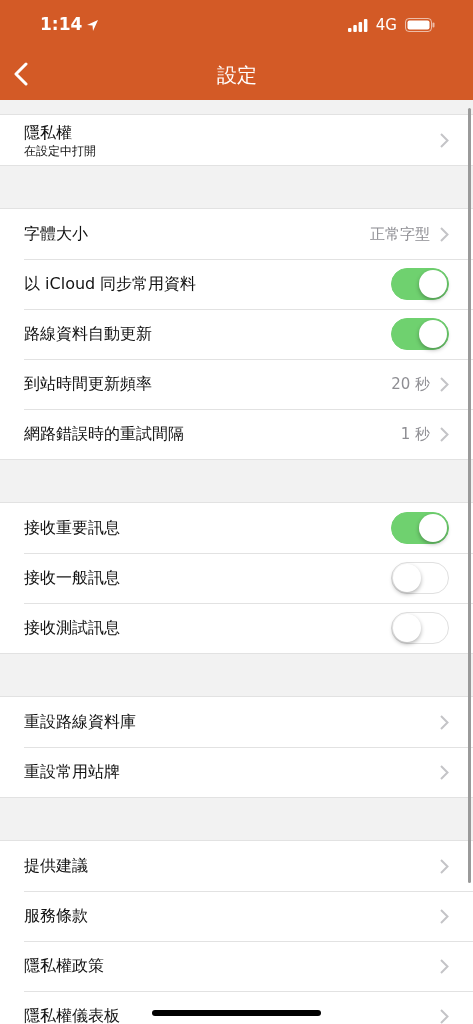  Describe the element at coordinates (93, 25) in the screenshot. I see `location-arrow-icon` at that location.